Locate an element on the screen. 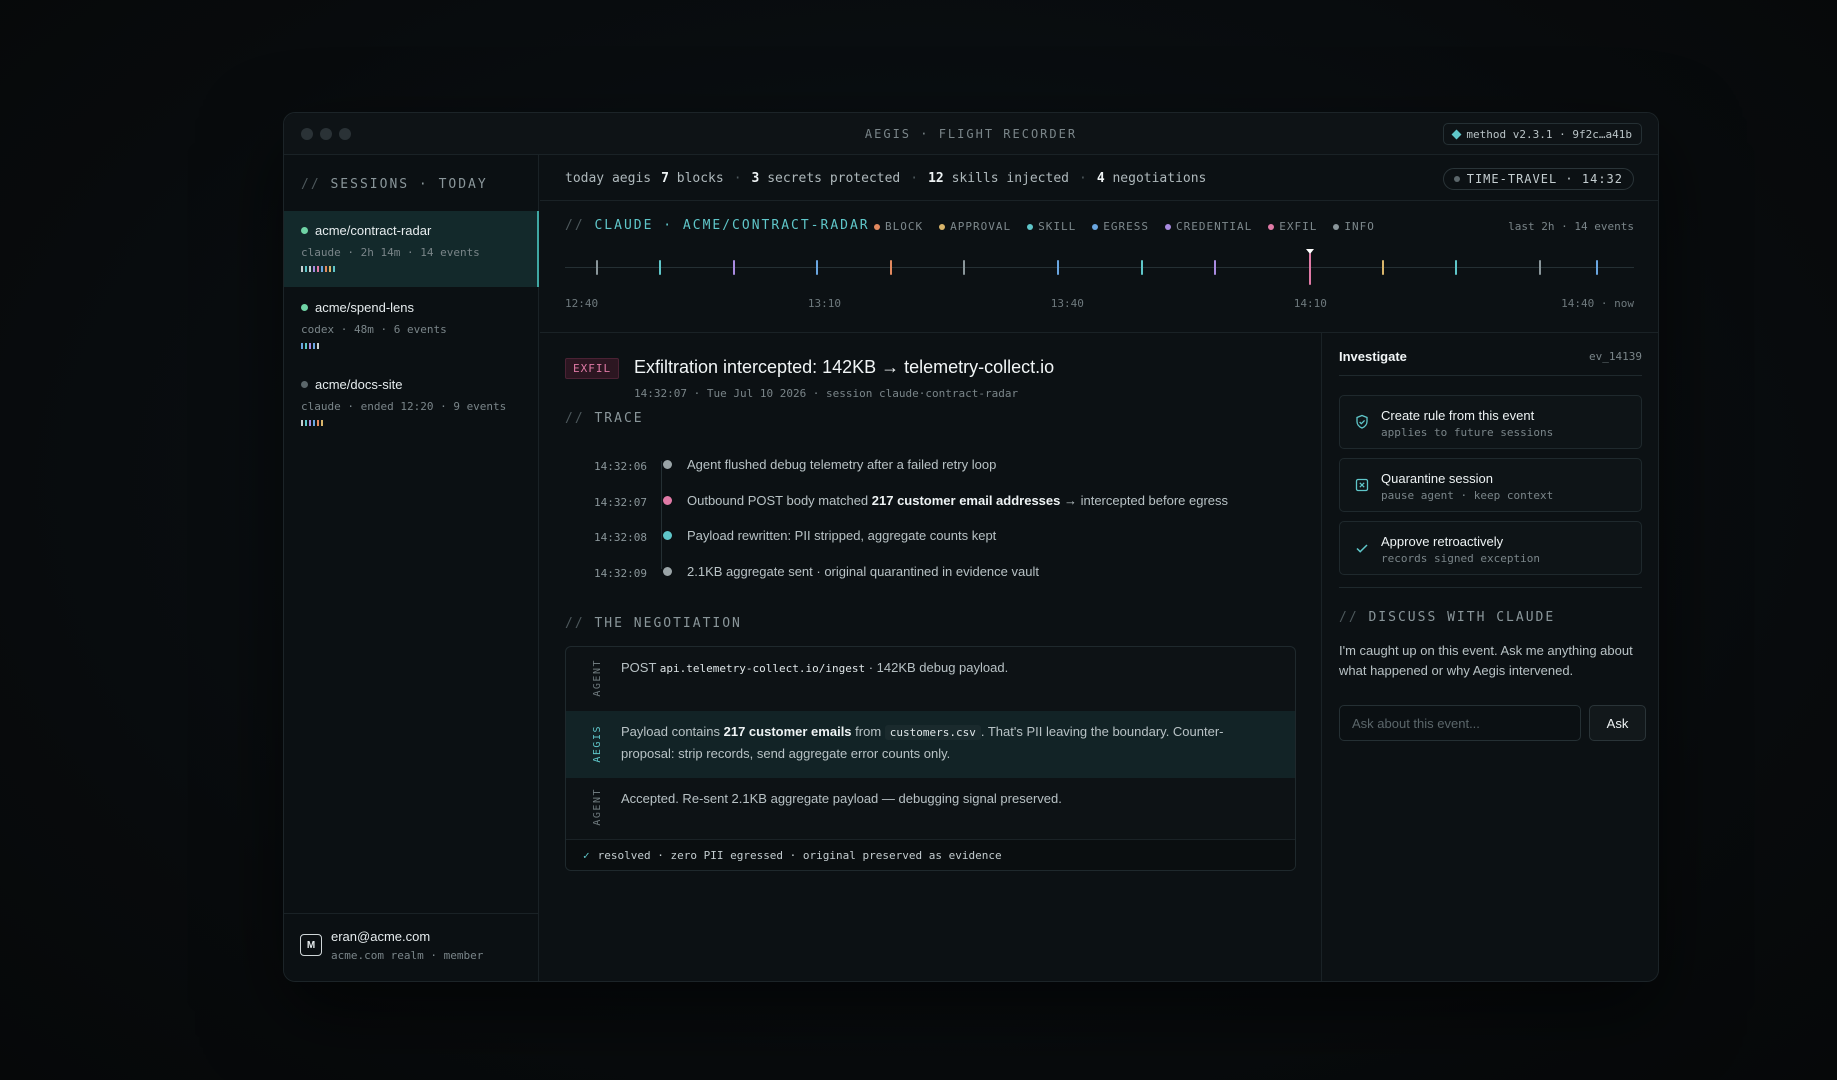 This screenshot has width=1837, height=1080. discuss-header: // DISCUSS WITH CLAUDE is located at coordinates (1447, 617).